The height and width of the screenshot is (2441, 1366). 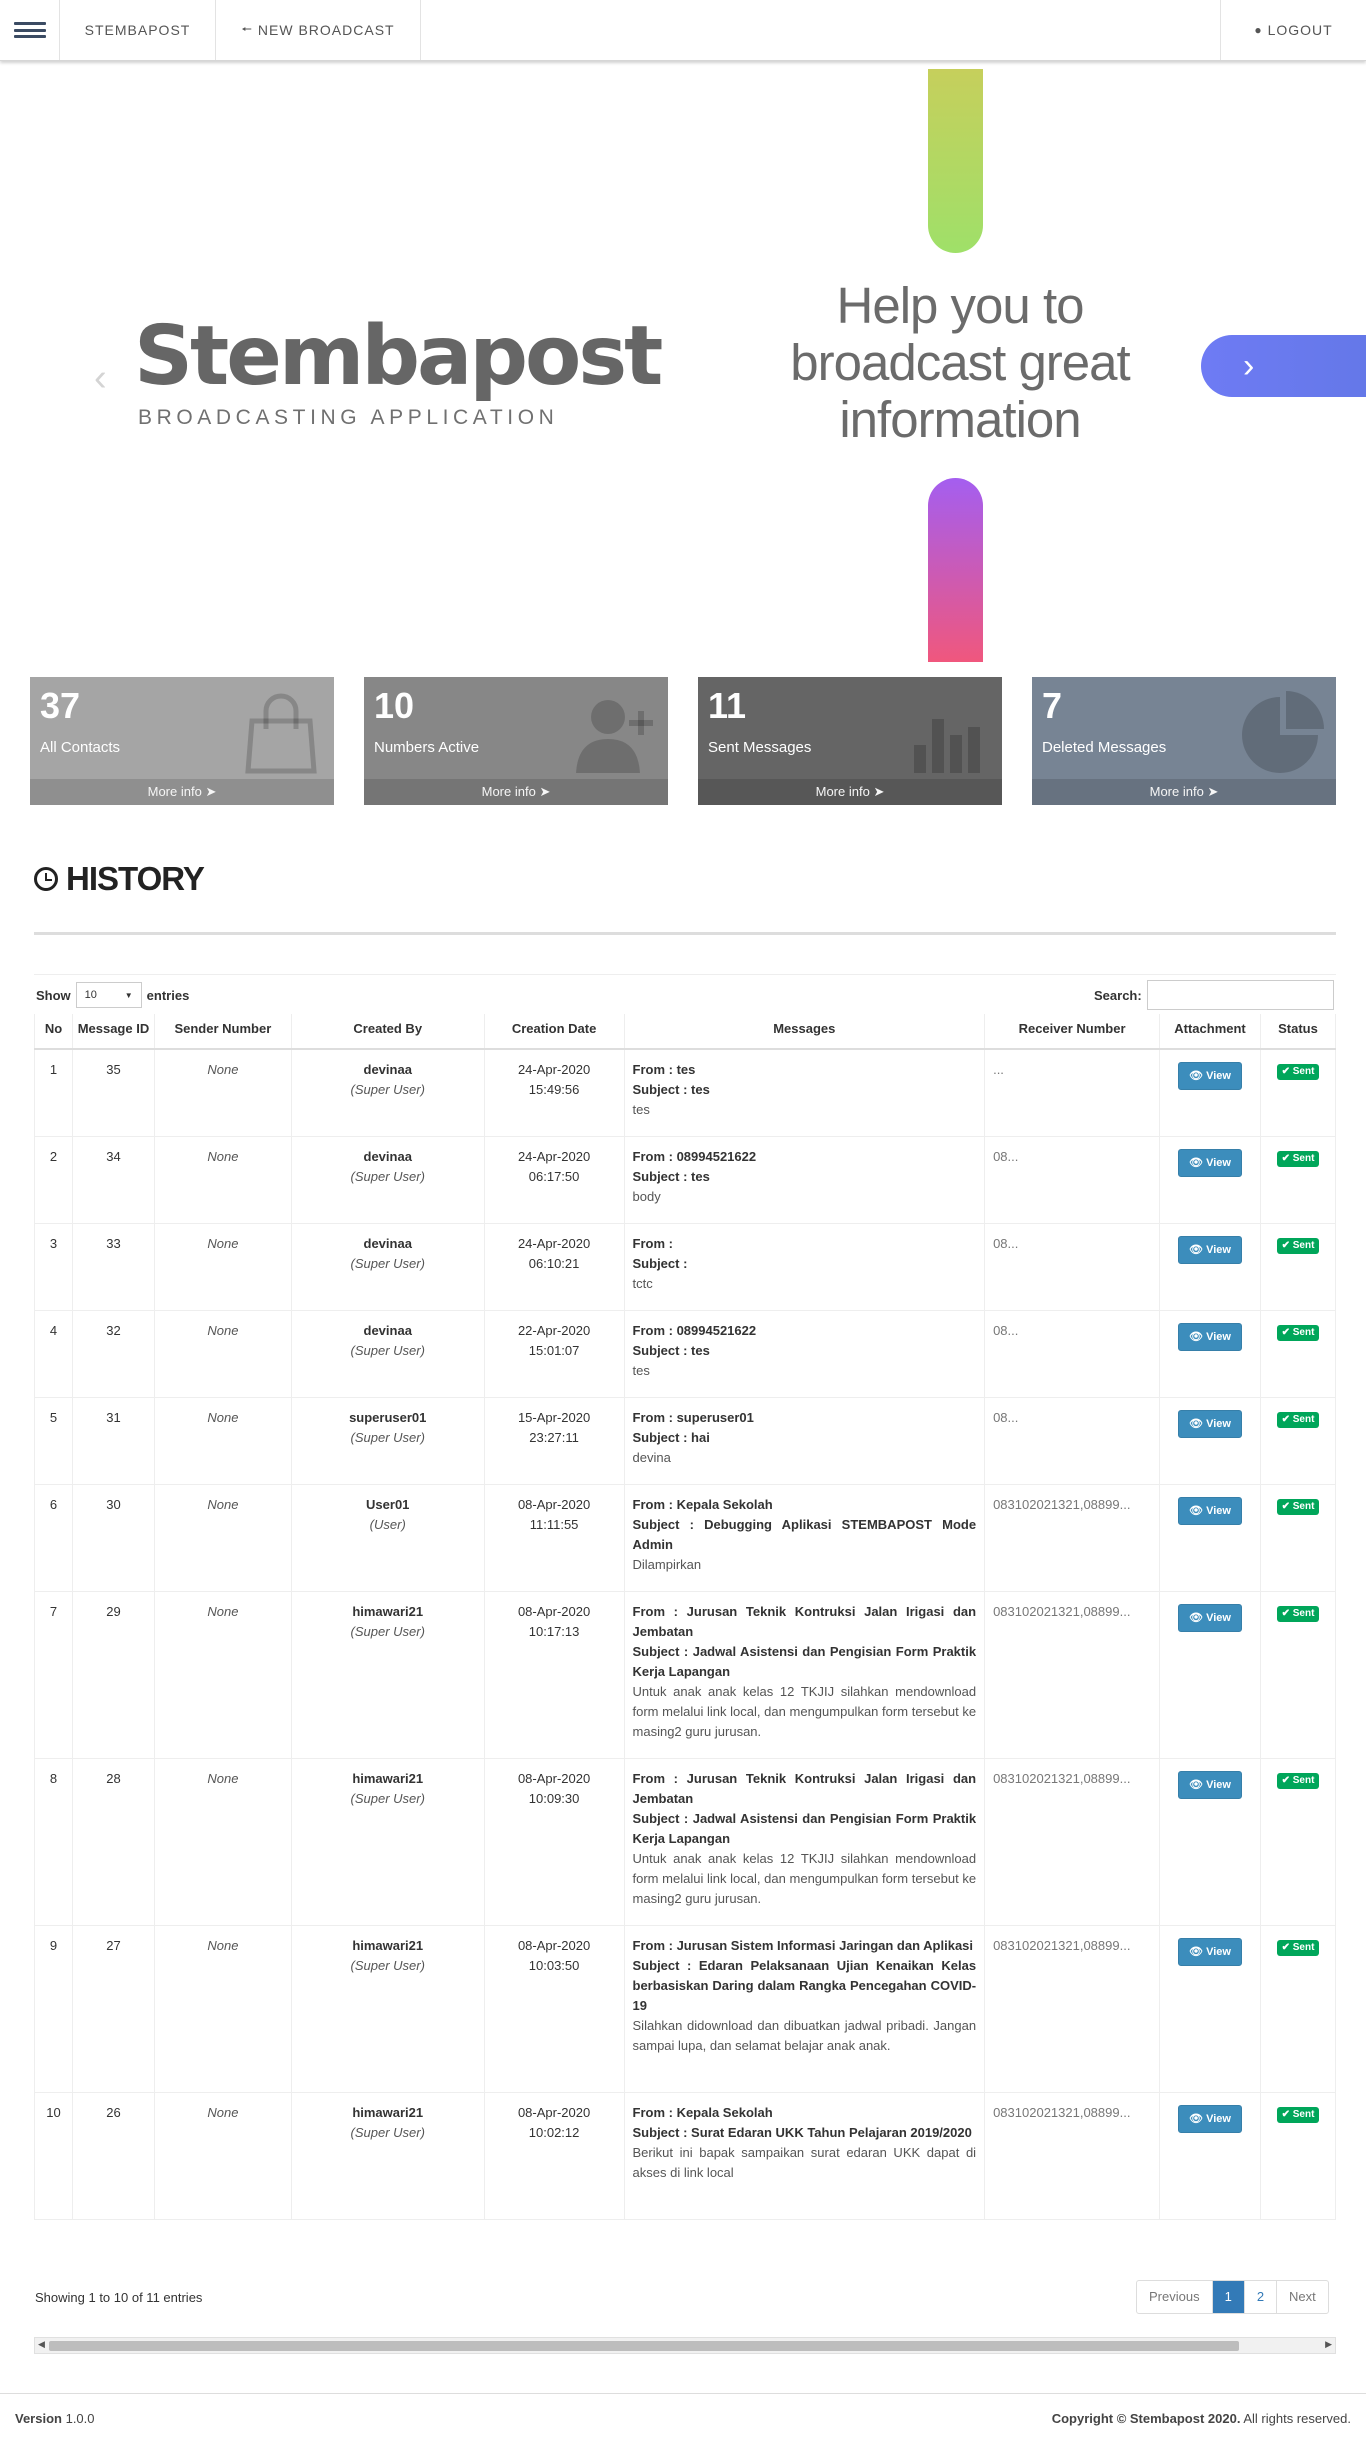 I want to click on column-header: Message ID, so click(x=113, y=1032).